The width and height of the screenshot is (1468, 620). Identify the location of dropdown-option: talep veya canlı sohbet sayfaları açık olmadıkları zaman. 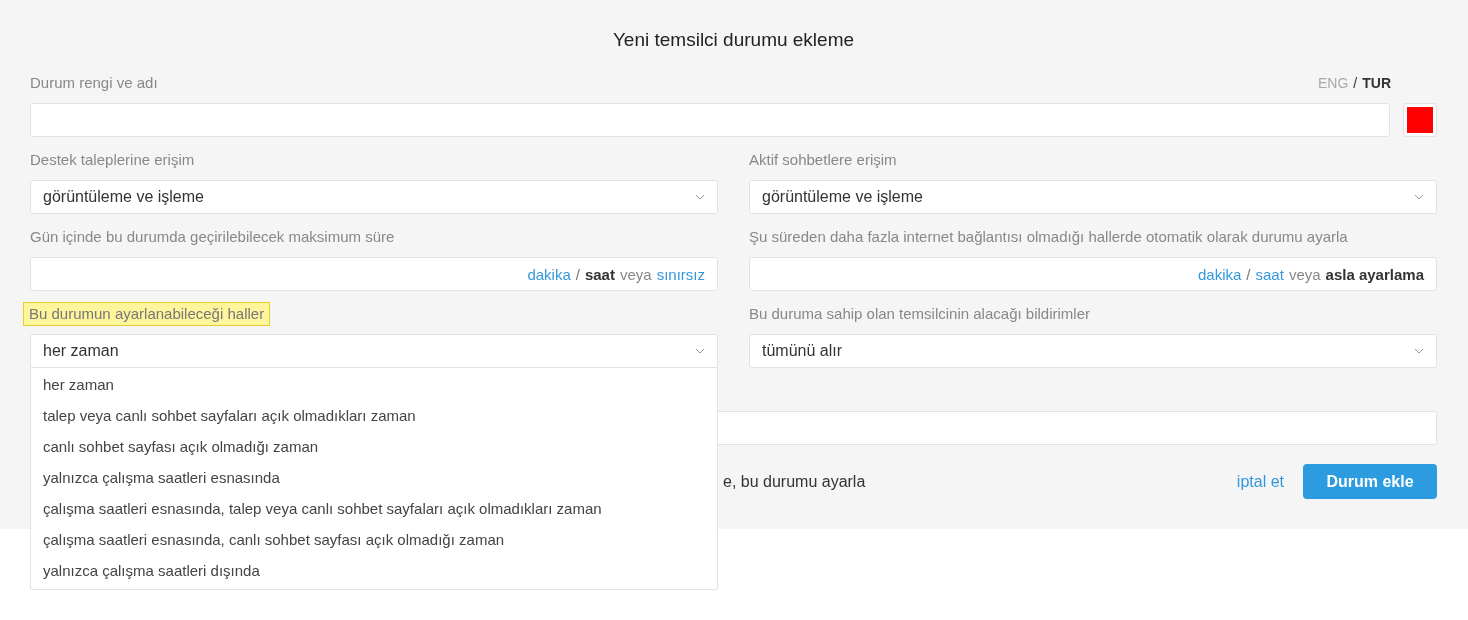
(374, 415).